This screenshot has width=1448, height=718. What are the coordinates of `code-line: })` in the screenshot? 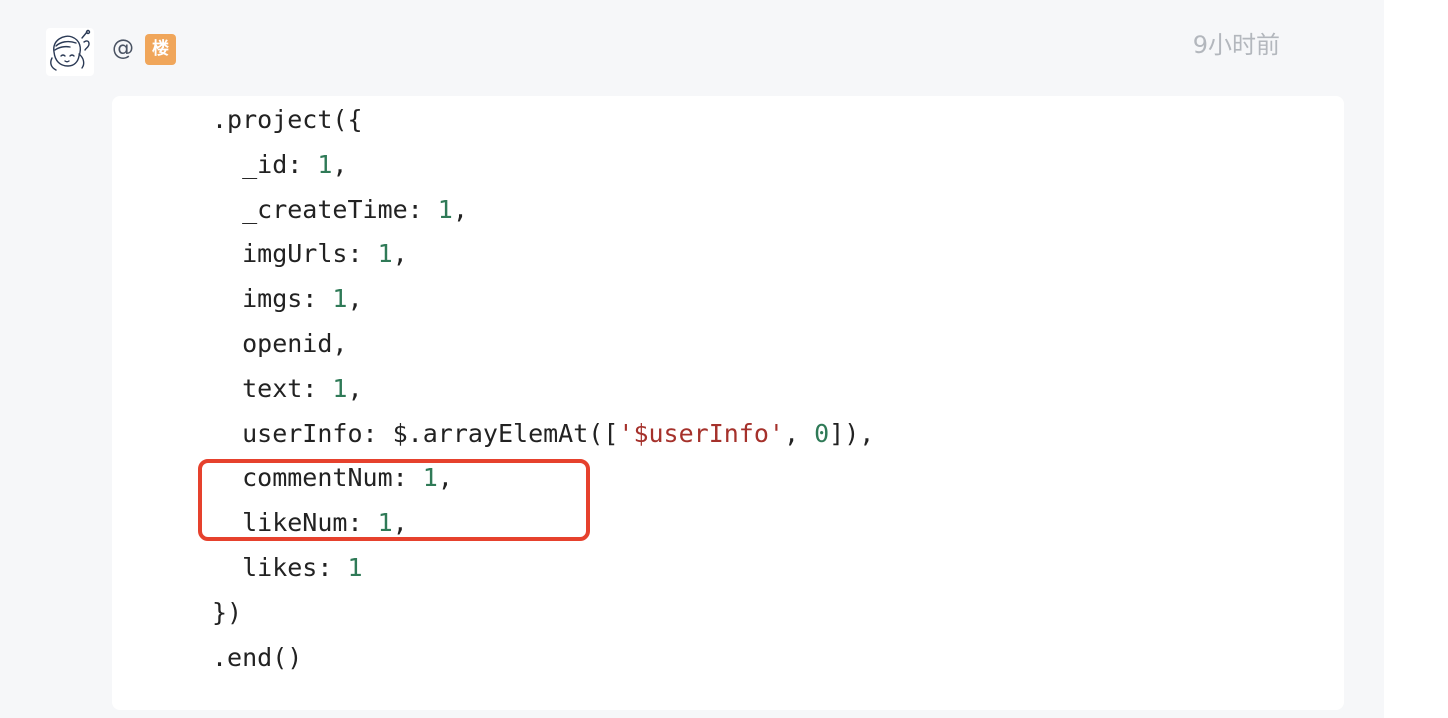 It's located at (543, 613).